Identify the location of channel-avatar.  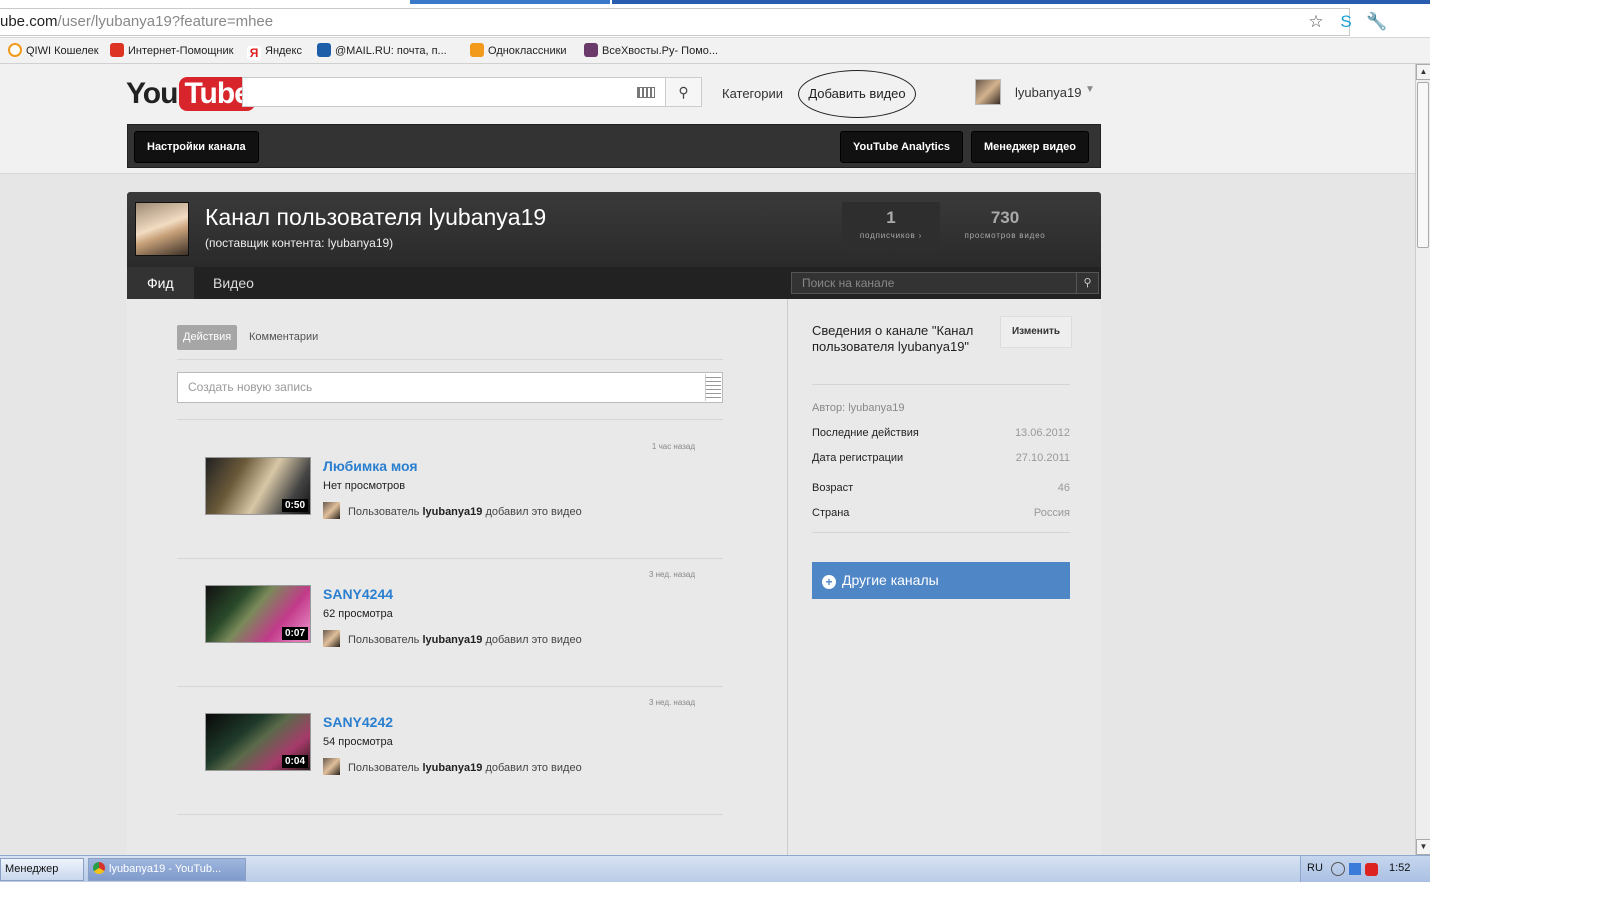
(162, 229).